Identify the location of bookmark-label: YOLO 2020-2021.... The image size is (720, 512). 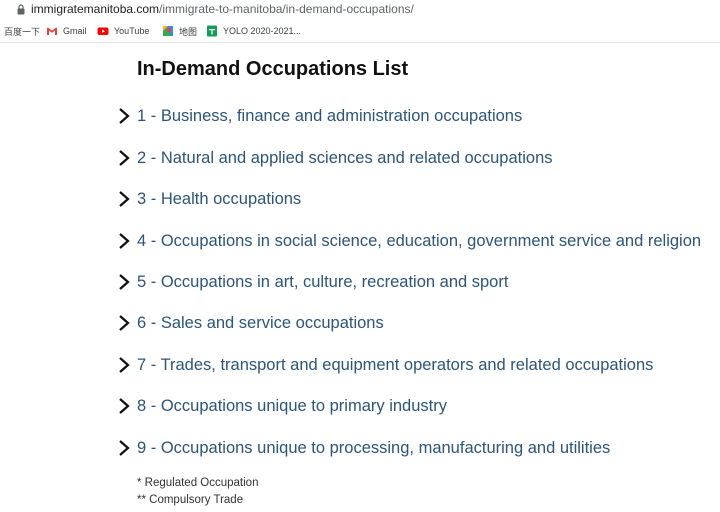
(262, 31).